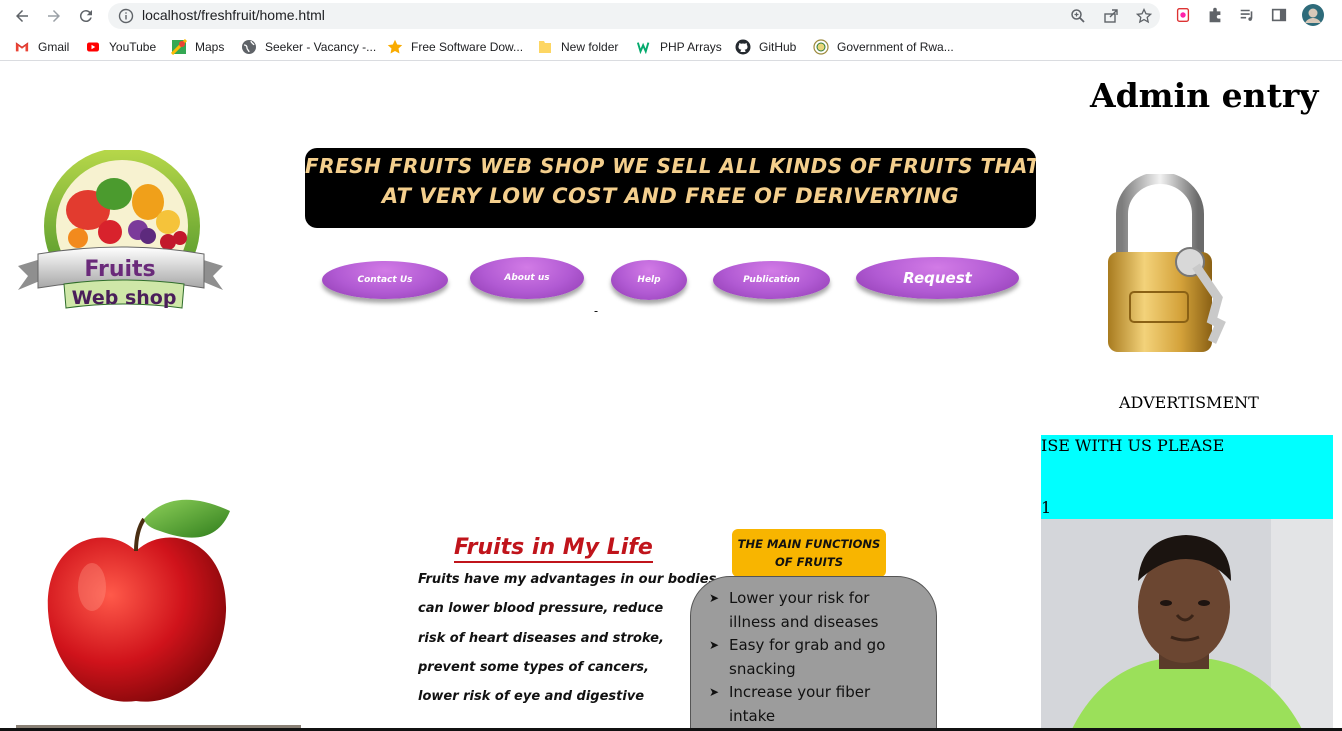  I want to click on github-icon, so click(743, 47).